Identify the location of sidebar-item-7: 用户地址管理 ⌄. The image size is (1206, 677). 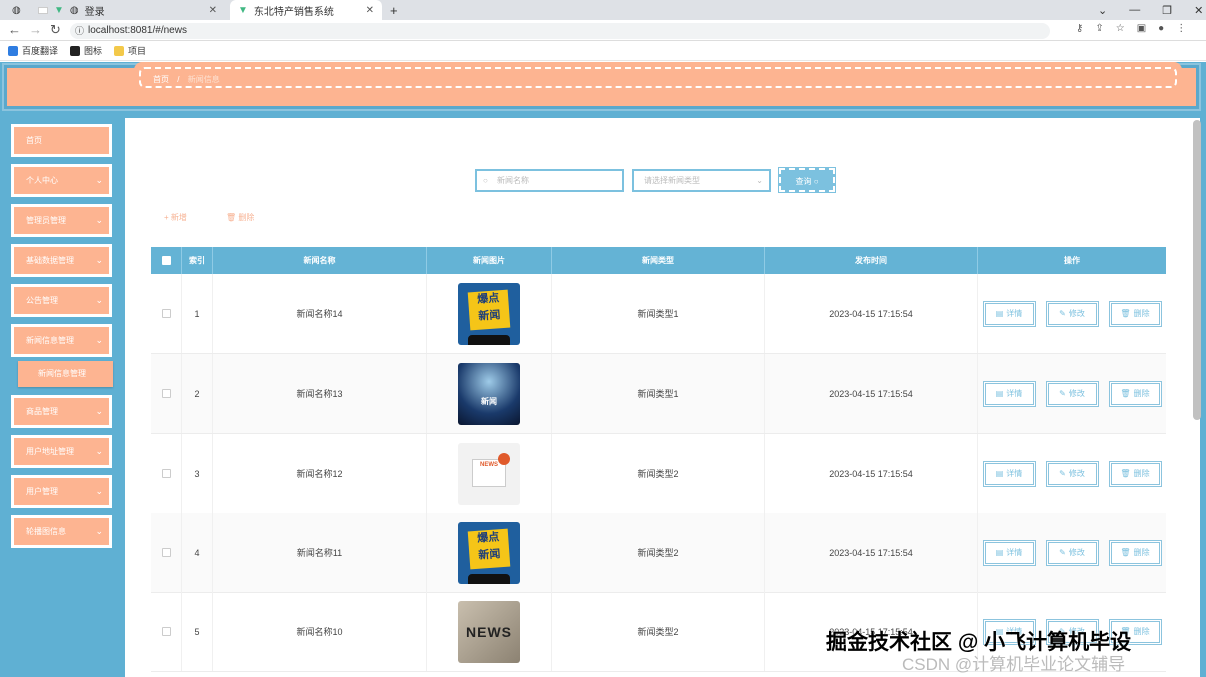
(61, 451).